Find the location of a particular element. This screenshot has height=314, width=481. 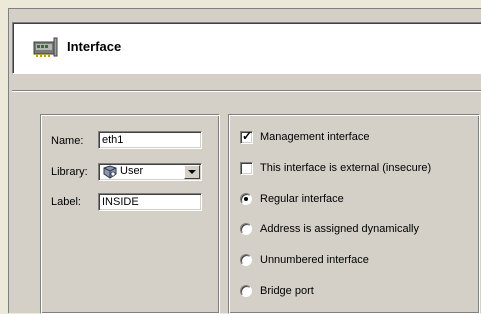

name-field is located at coordinates (150, 140).